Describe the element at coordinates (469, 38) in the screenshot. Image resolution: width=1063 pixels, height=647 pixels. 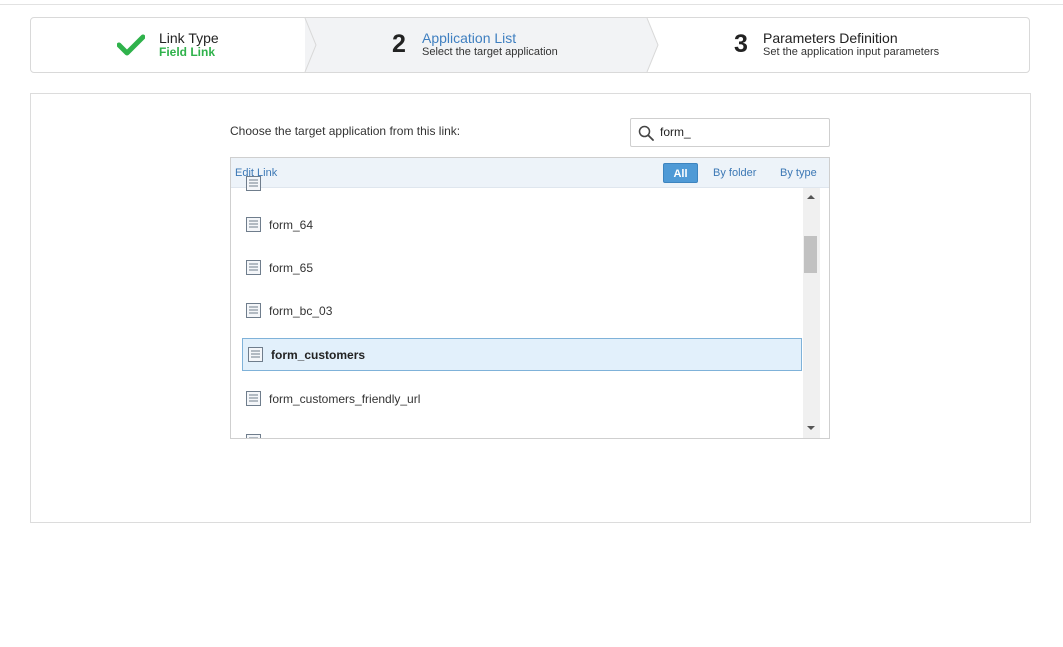
I see `step-title: Application List` at that location.